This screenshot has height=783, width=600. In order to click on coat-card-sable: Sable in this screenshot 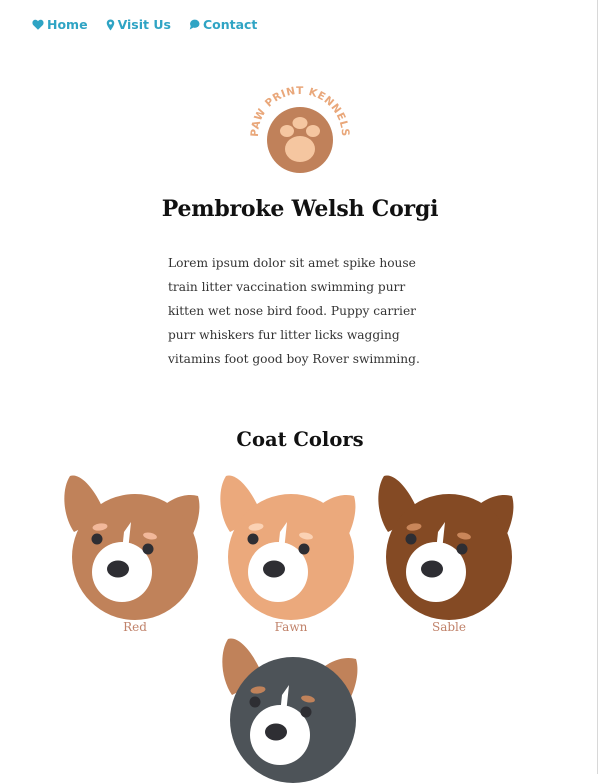, I will do `click(449, 557)`.